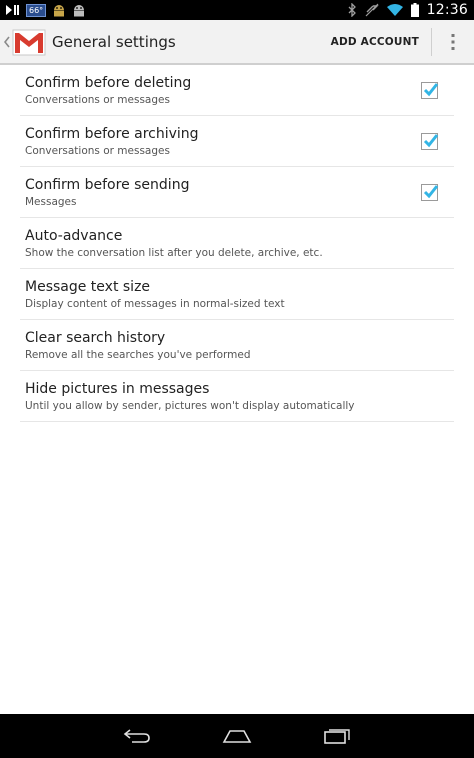 This screenshot has width=474, height=758. What do you see at coordinates (453, 41) in the screenshot?
I see `overflow-menu-icon` at bounding box center [453, 41].